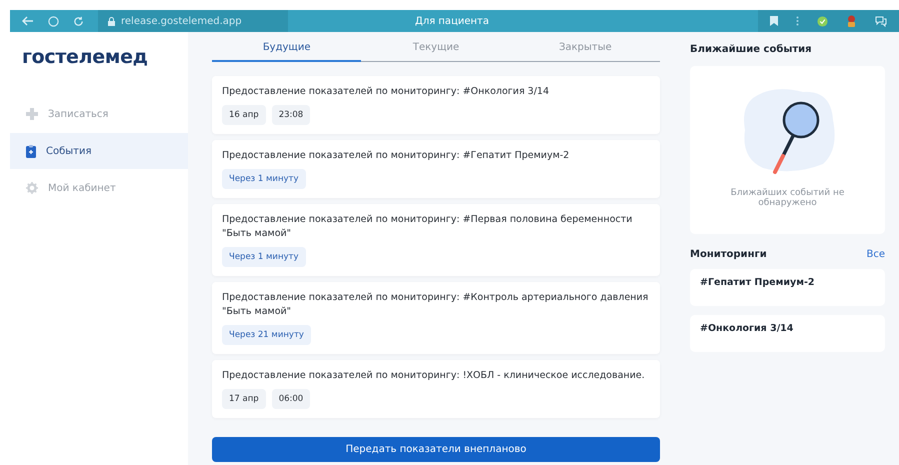 The image size is (899, 465). What do you see at coordinates (851, 21) in the screenshot?
I see `extension-icon` at bounding box center [851, 21].